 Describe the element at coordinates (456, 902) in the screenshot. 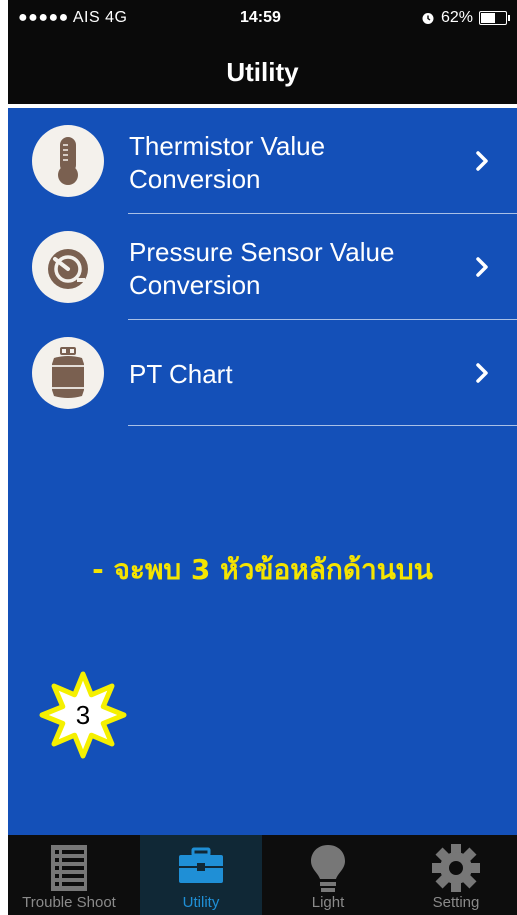

I see `tab-label: Setting` at that location.